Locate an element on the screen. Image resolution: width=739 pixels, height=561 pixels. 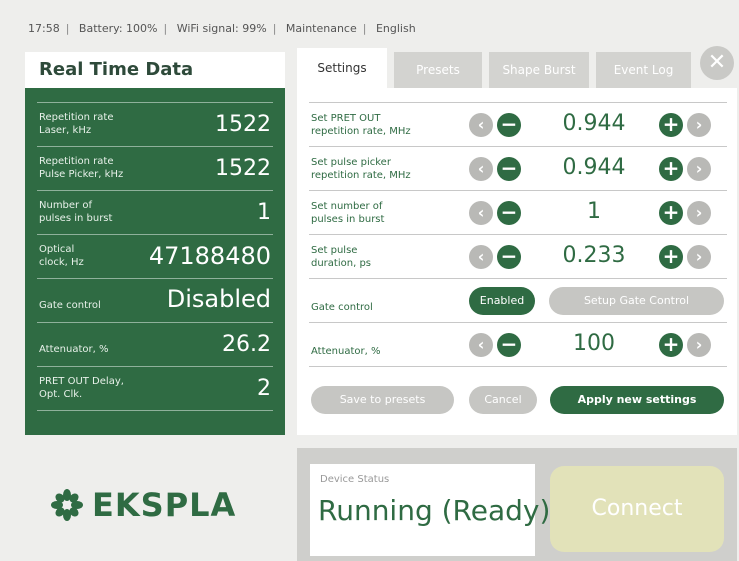
row-value: 2 is located at coordinates (264, 388).